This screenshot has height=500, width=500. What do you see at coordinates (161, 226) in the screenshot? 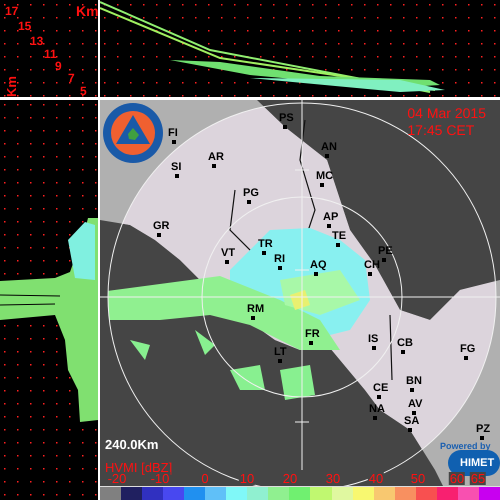
I see `city-label: GR` at bounding box center [161, 226].